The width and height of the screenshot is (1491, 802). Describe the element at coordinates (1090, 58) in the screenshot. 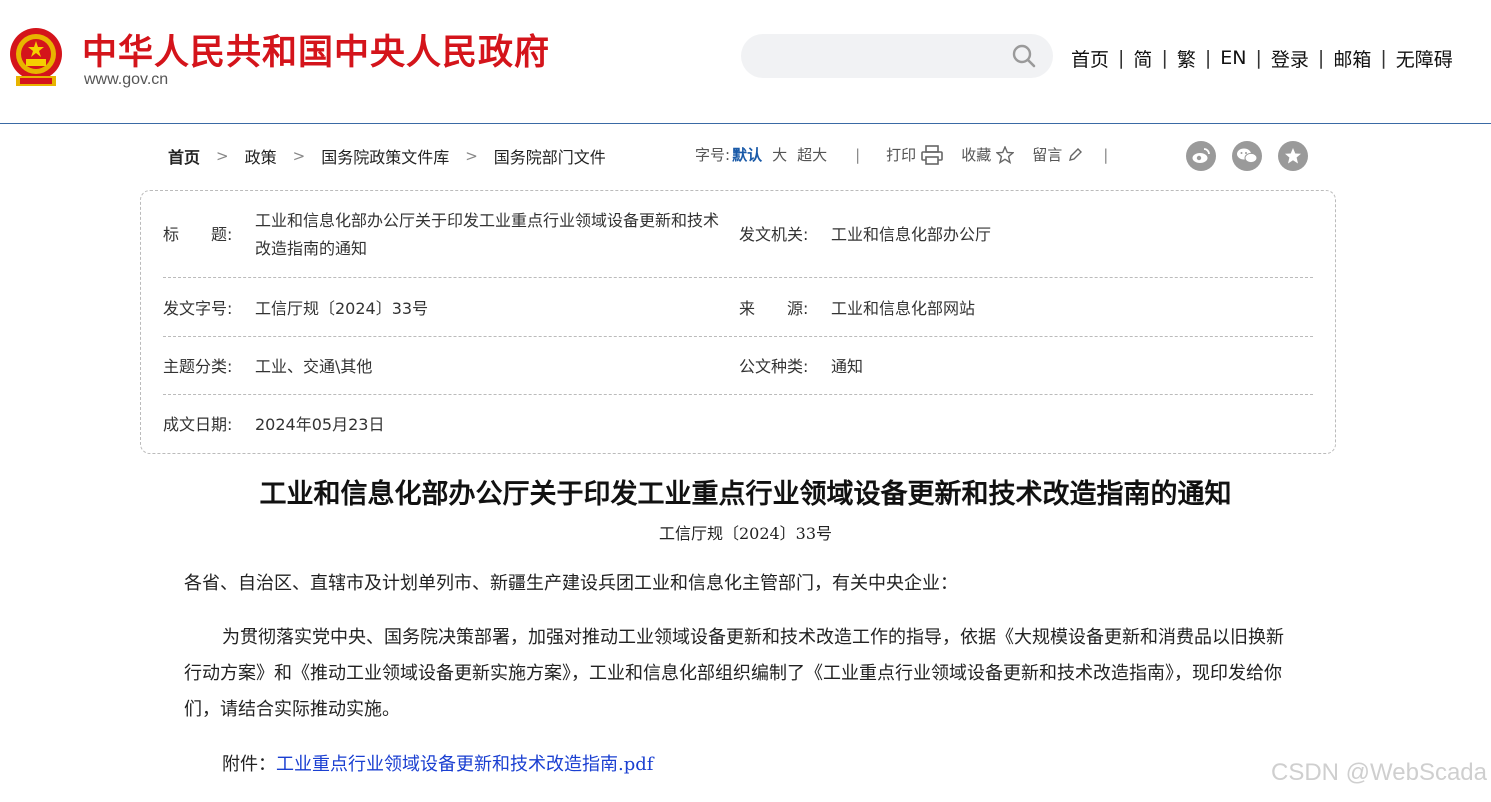

I see `nav-home: 首页` at that location.